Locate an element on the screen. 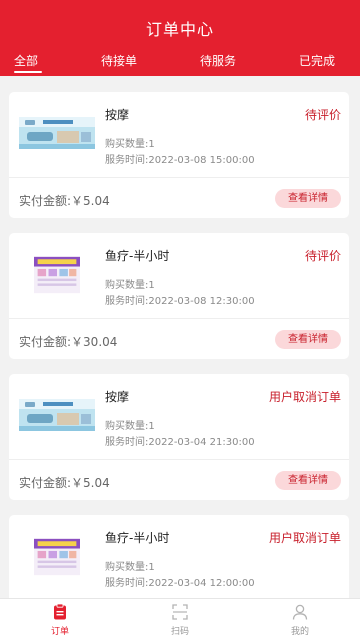 The height and width of the screenshot is (640, 360). nav-scan: 扫码 is located at coordinates (180, 620).